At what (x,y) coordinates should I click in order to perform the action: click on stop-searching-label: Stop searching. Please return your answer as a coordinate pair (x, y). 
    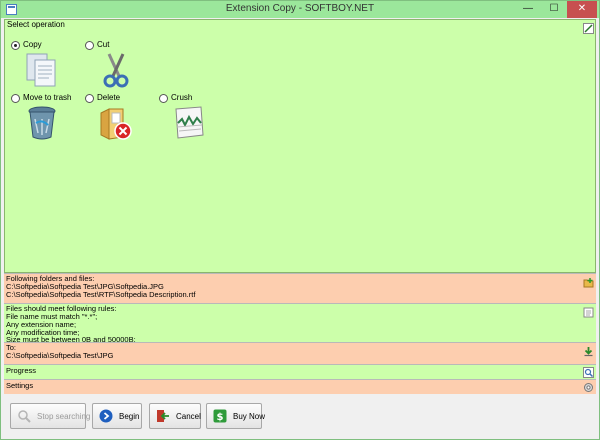
    Looking at the image, I should click on (64, 416).